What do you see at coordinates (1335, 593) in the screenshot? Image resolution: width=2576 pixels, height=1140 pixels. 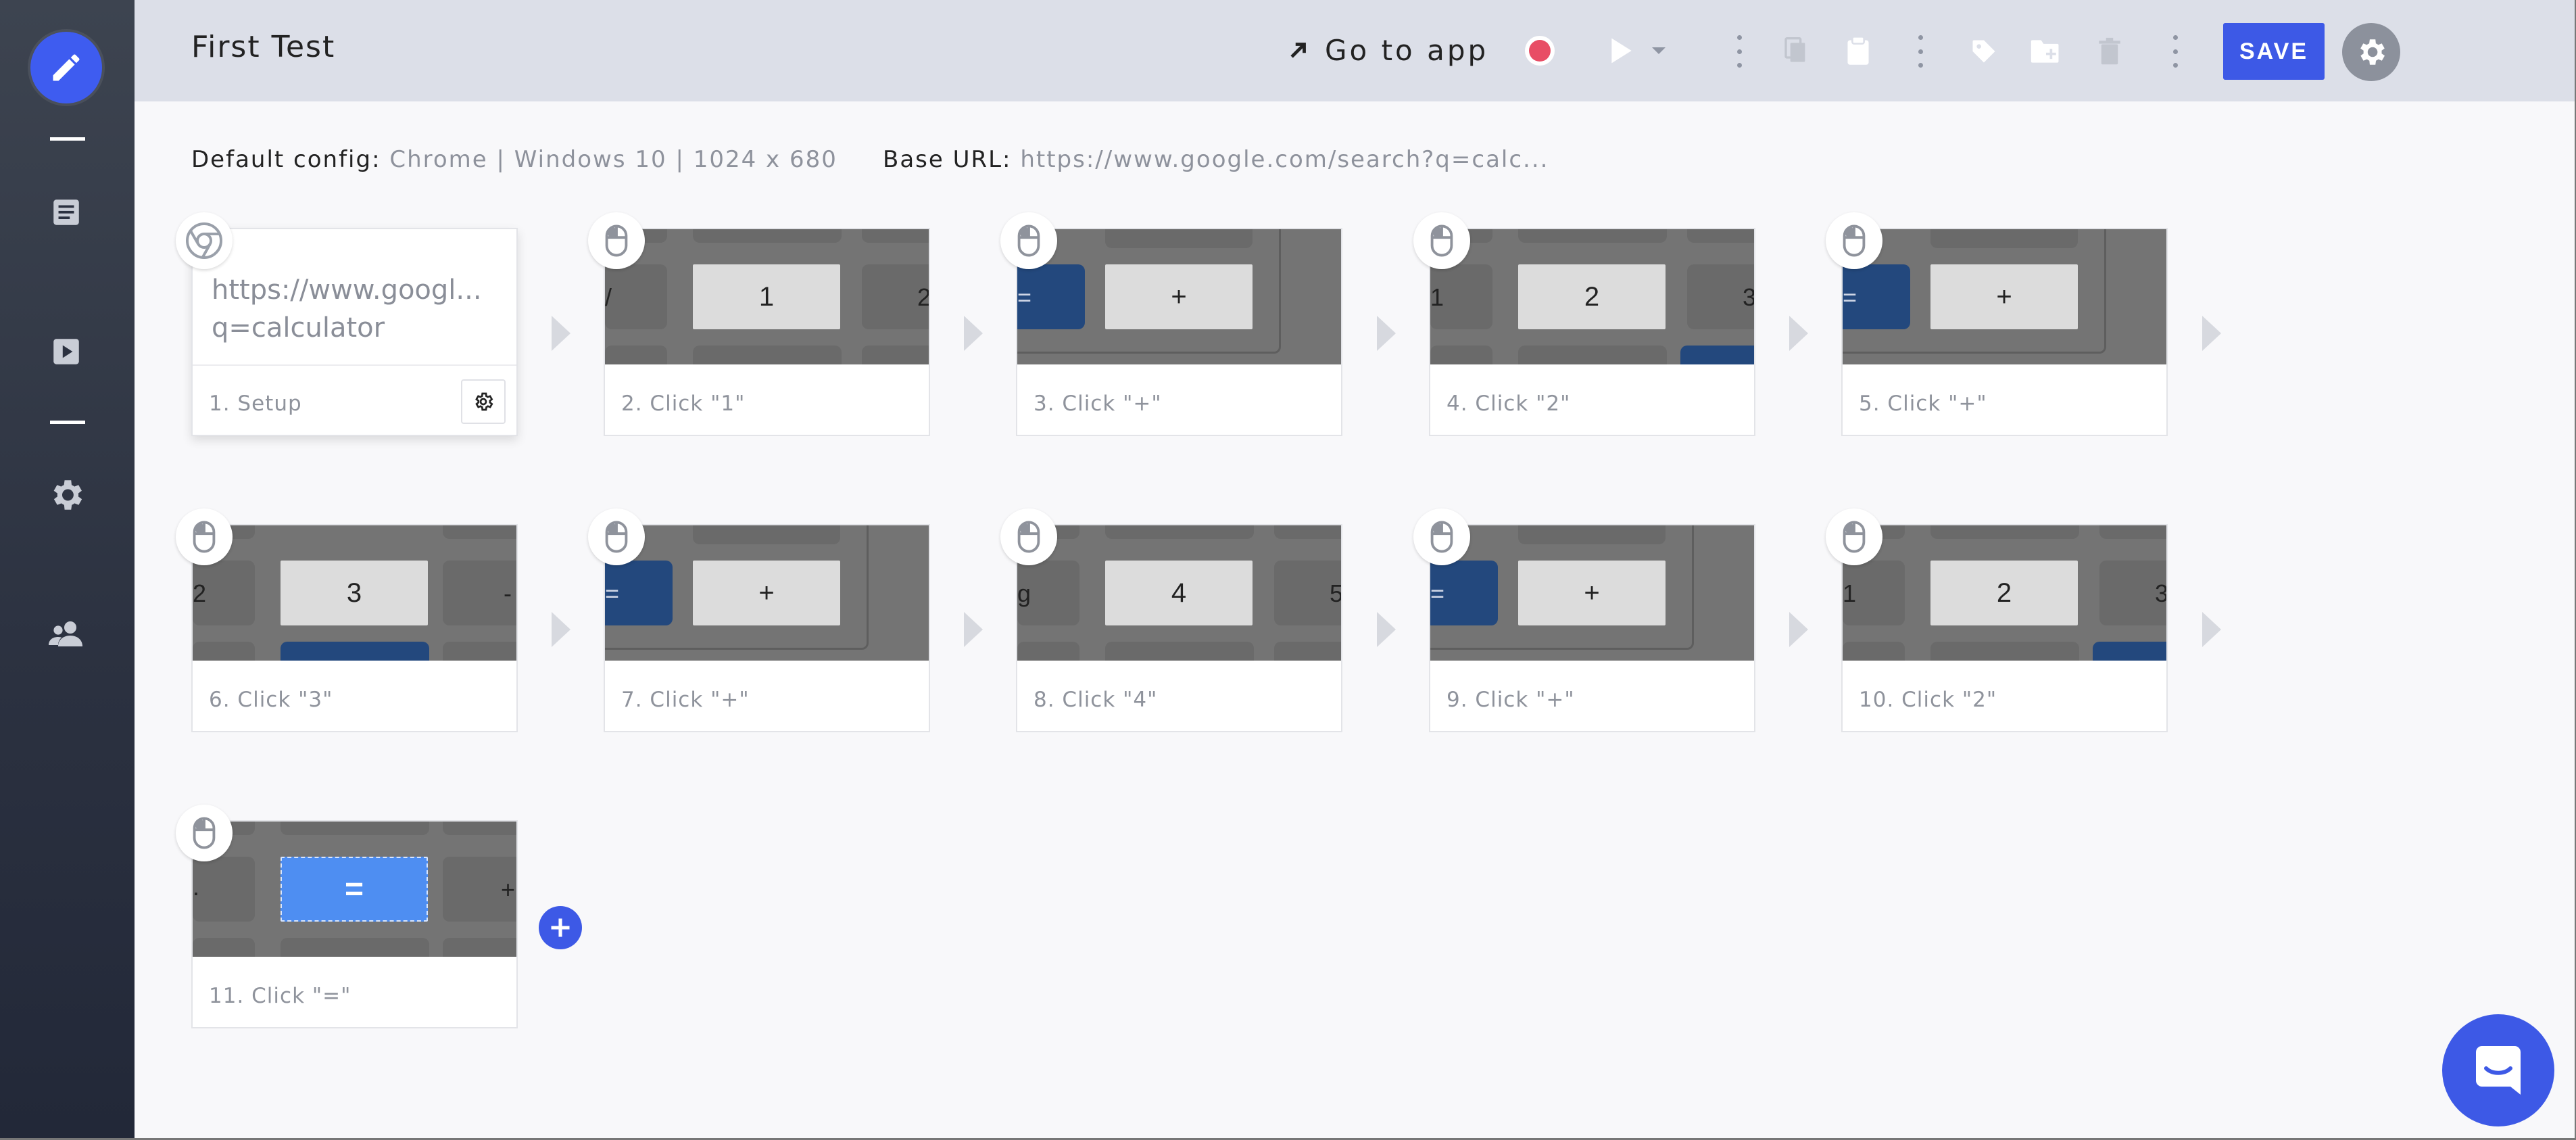 I see `key-edge-label: 5` at bounding box center [1335, 593].